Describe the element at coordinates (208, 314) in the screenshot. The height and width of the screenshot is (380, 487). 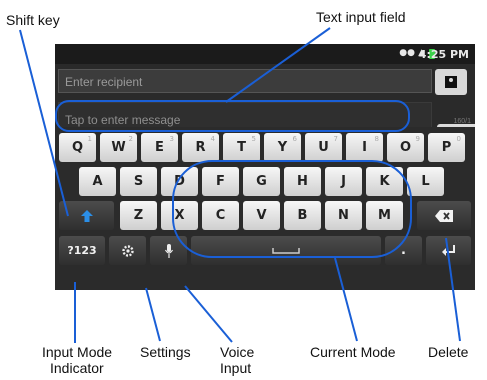
I see `voice-callout-line` at that location.